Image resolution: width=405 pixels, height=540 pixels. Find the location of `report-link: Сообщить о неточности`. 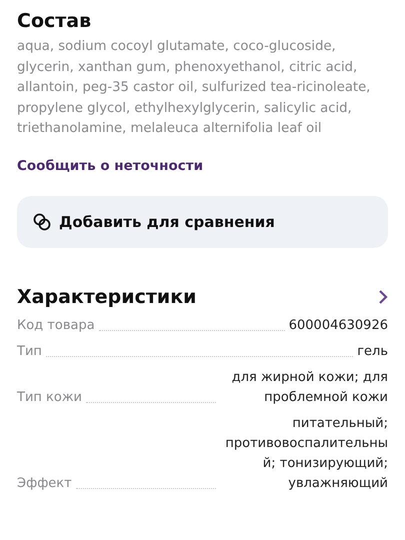

report-link: Сообщить о неточности is located at coordinates (110, 166).